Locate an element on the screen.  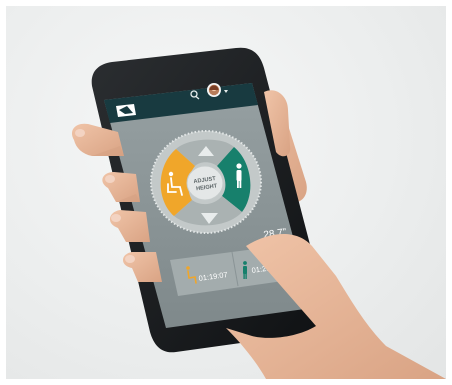
height-dial: ADJUST HEIGHT is located at coordinates (206, 182).